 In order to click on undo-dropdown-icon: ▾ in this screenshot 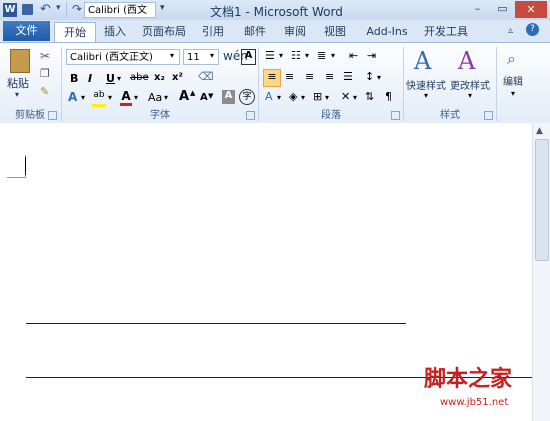, I will do `click(58, 8)`.